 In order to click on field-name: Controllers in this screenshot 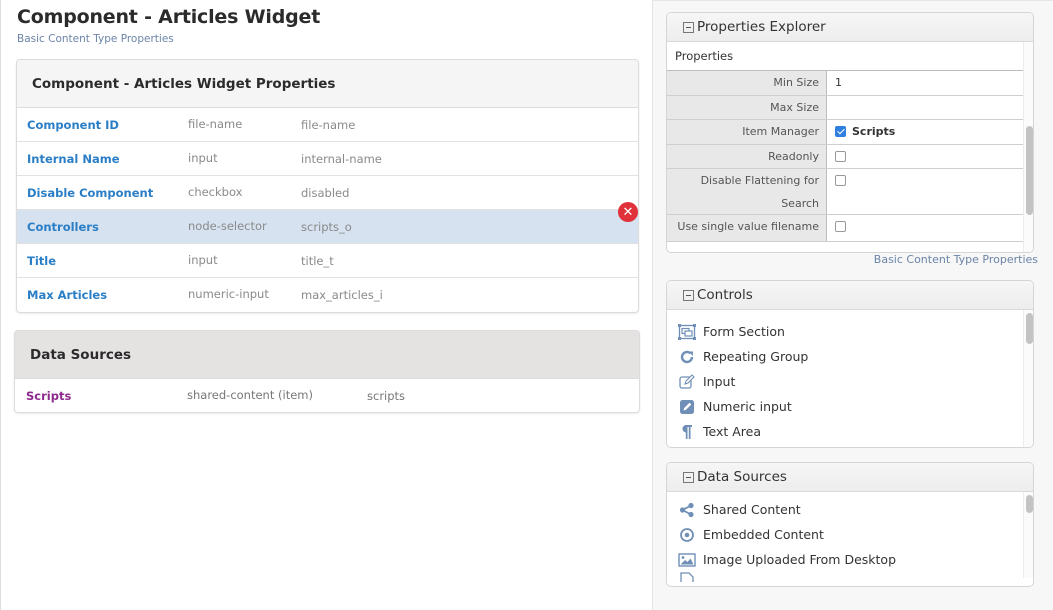, I will do `click(63, 227)`.